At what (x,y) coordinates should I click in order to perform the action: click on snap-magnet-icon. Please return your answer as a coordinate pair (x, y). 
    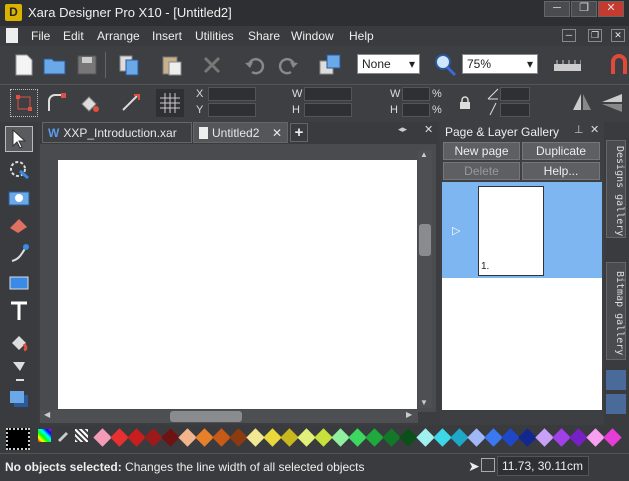
    Looking at the image, I should click on (617, 65).